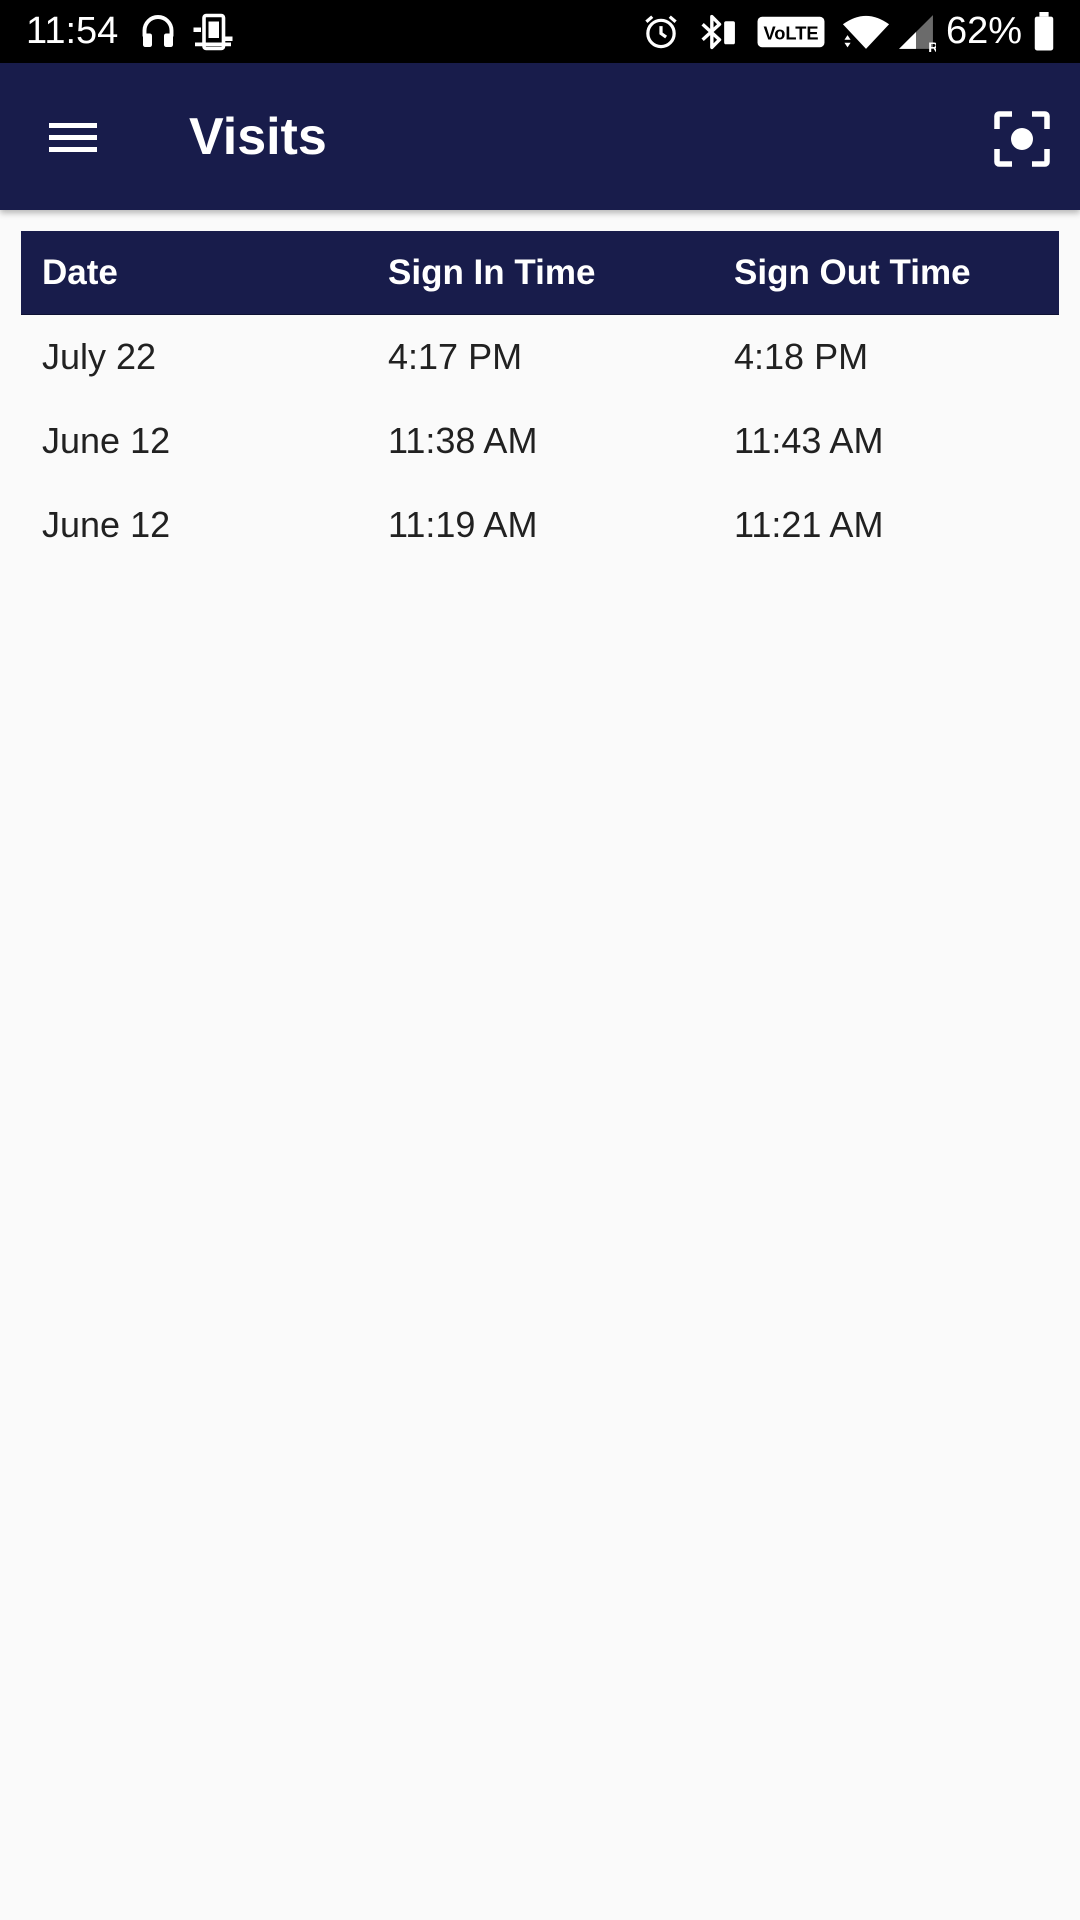  I want to click on alarm-icon, so click(661, 32).